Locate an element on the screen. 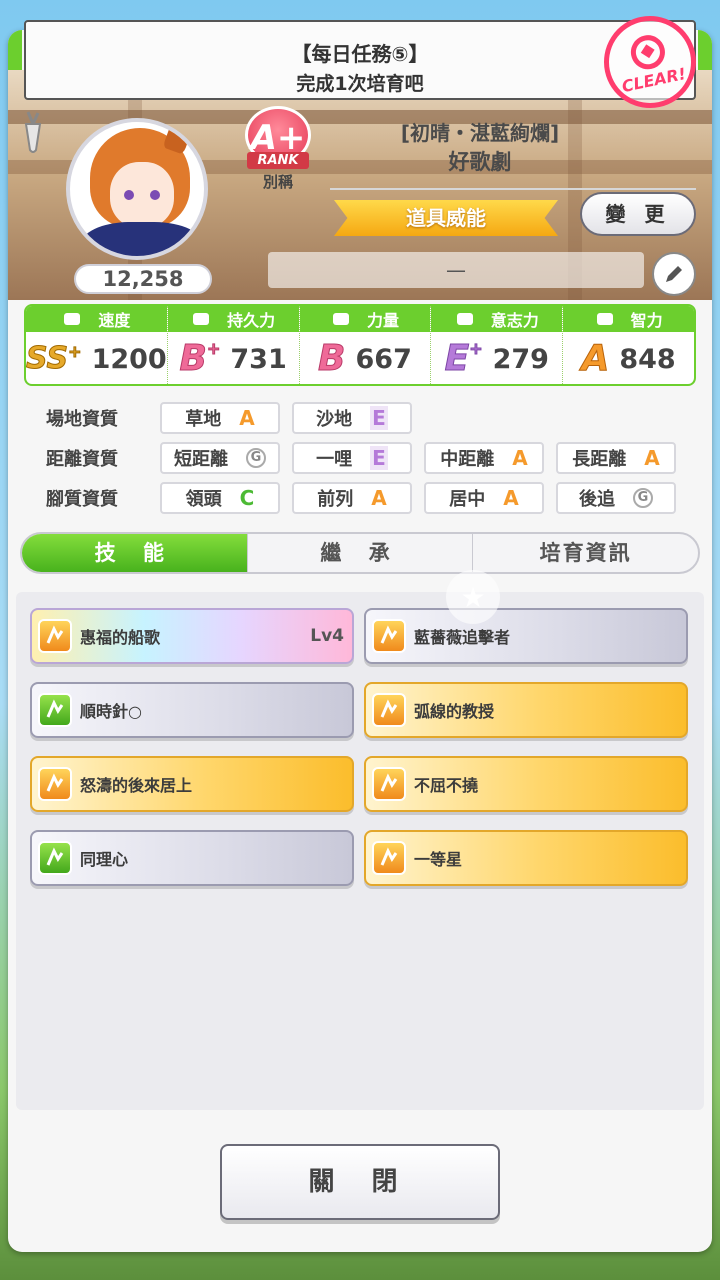 Image resolution: width=720 pixels, height=1280 pixels. stat-value: 848 is located at coordinates (647, 359).